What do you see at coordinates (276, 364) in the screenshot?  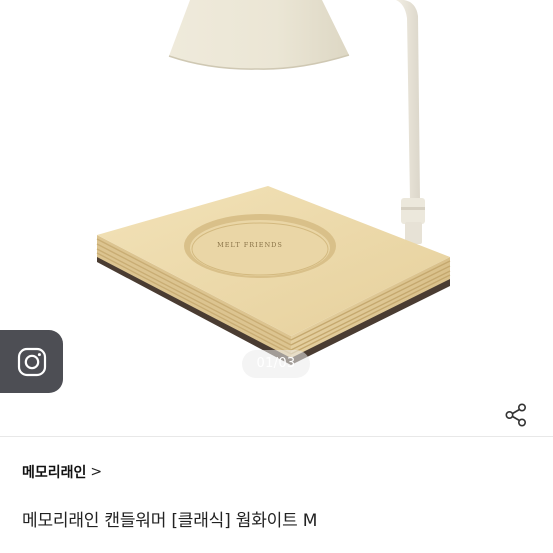 I see `image-counter: 01/03` at bounding box center [276, 364].